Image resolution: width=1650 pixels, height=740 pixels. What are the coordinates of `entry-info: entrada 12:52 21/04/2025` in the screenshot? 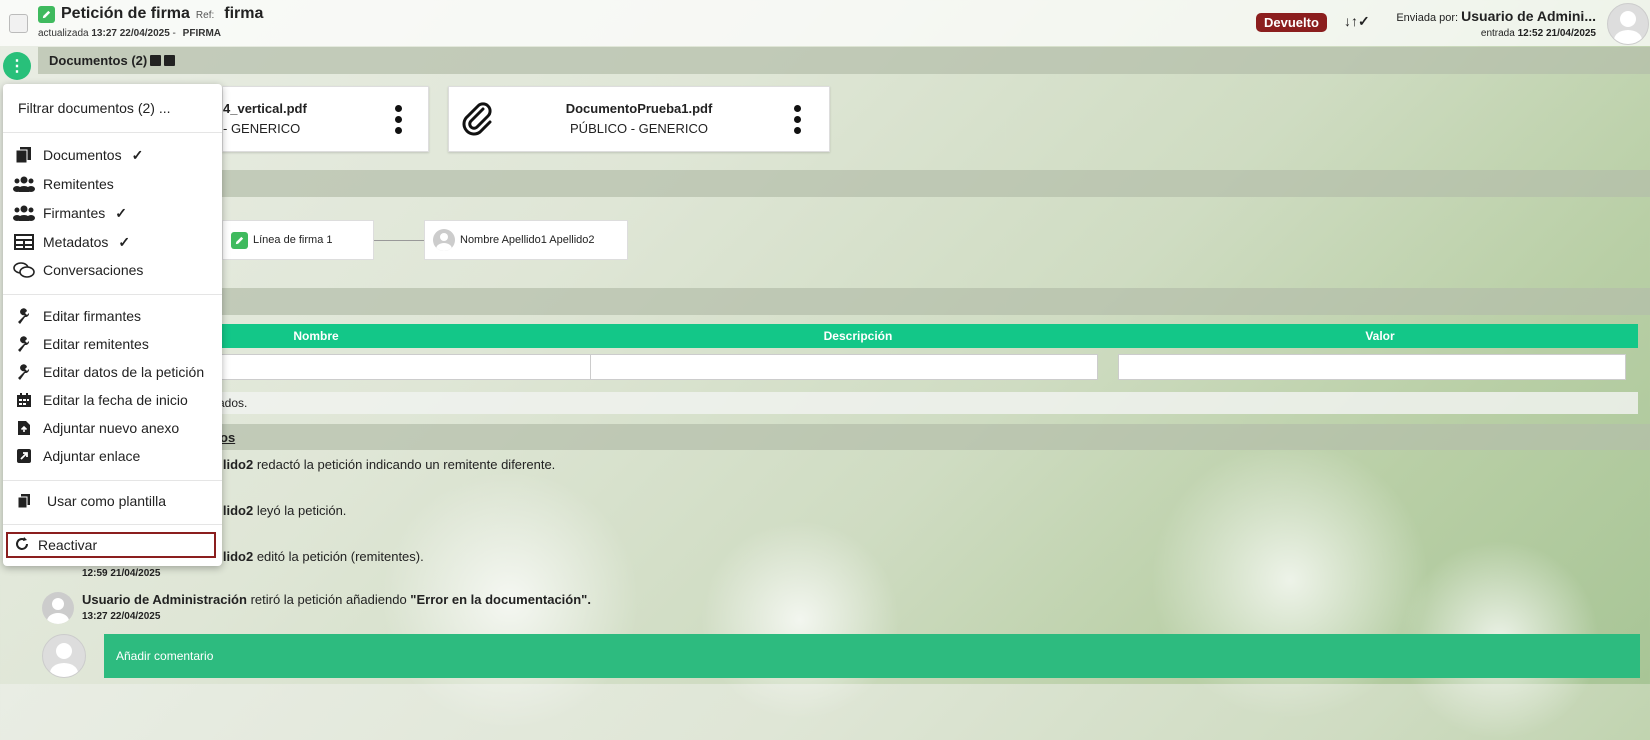 It's located at (1538, 33).